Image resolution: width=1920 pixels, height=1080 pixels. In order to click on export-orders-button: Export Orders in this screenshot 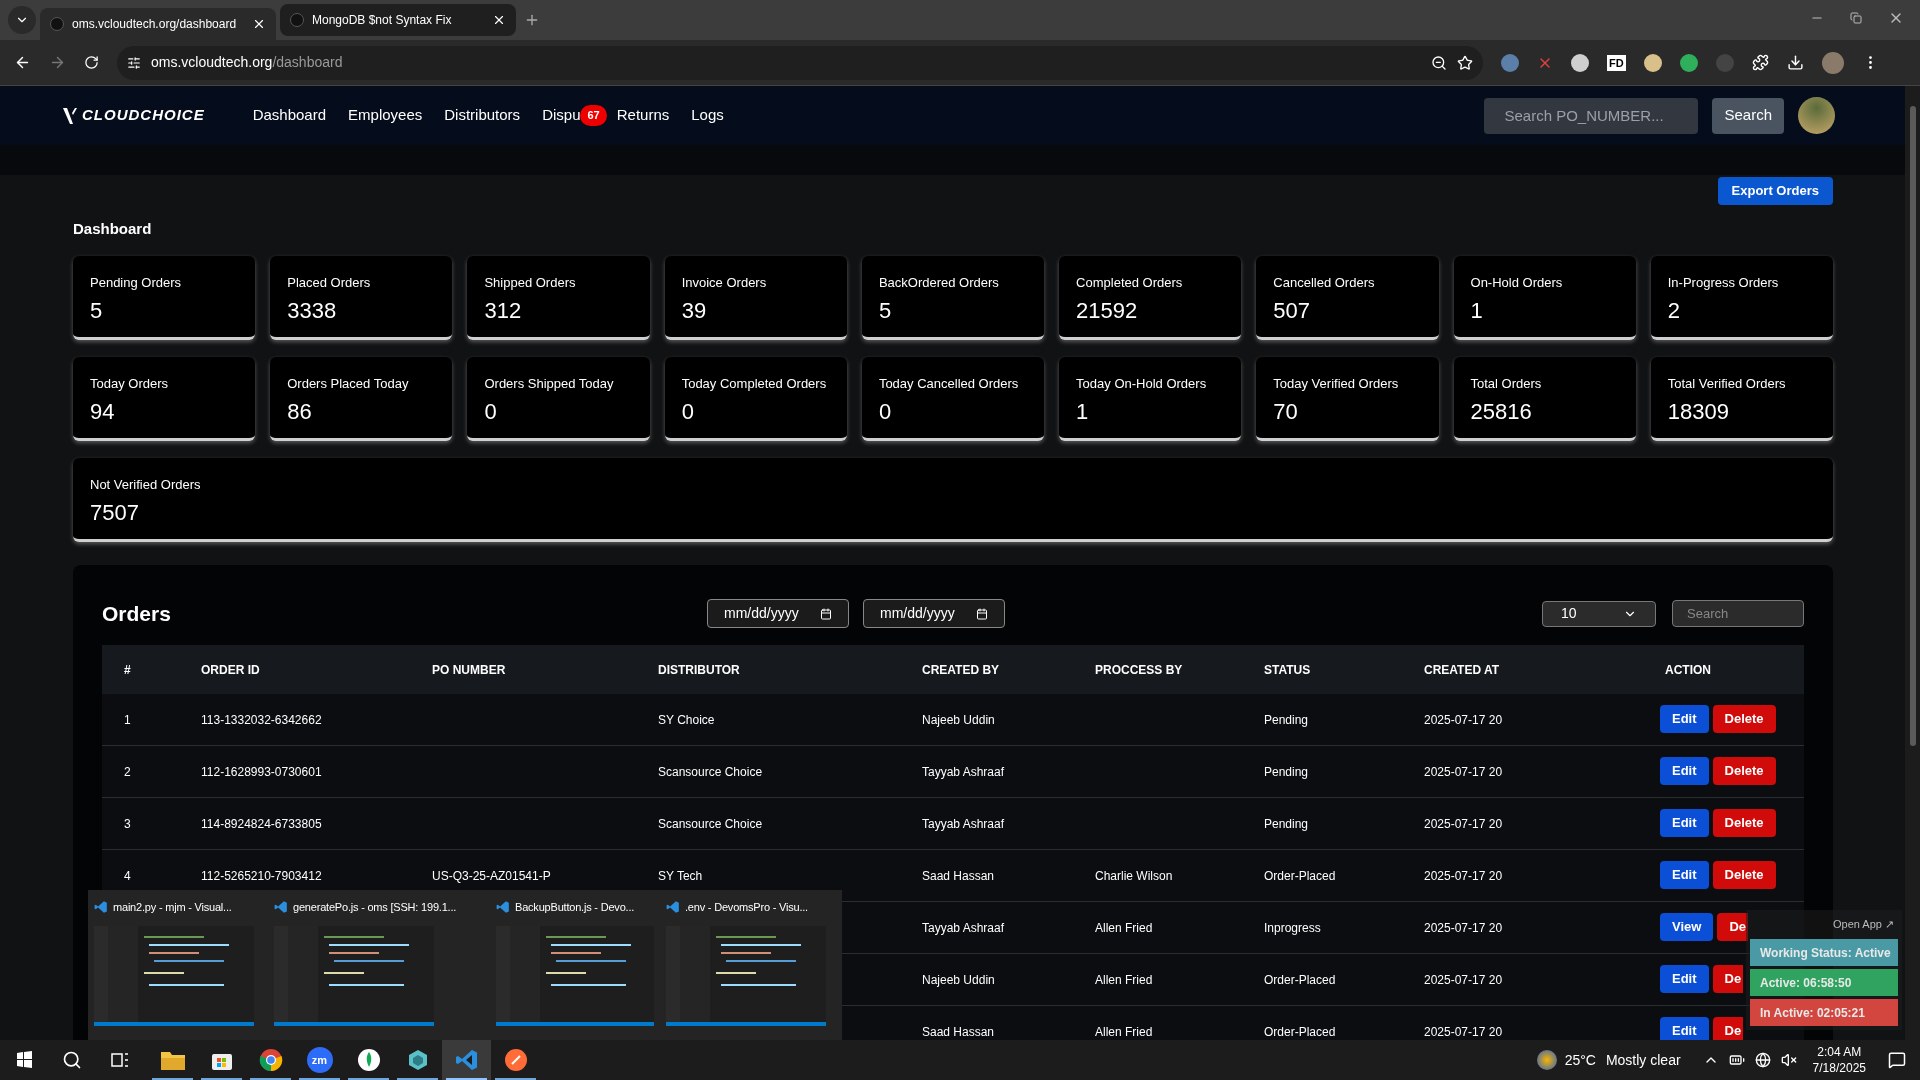, I will do `click(1775, 191)`.